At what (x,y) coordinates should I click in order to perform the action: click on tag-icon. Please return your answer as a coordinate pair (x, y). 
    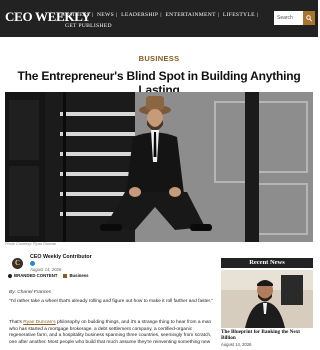
    Looking at the image, I should click on (65, 275).